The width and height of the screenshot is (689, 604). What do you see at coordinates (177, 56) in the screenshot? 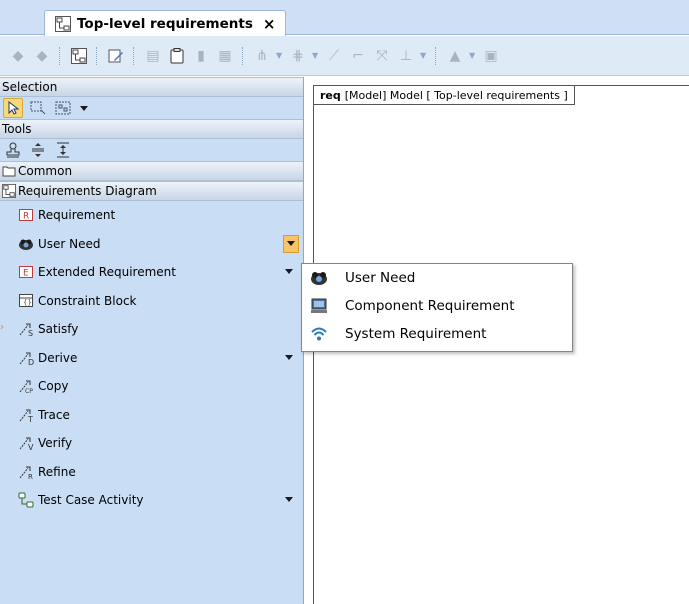
I see `clipboard-icon` at bounding box center [177, 56].